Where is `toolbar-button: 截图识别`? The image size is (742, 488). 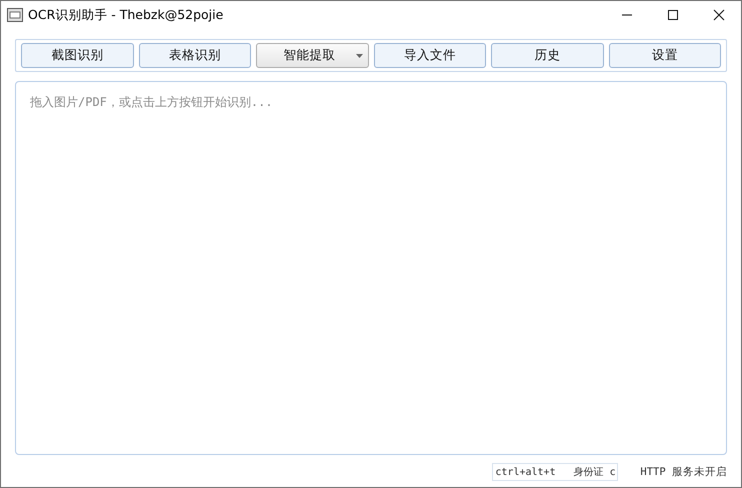
toolbar-button: 截图识别 is located at coordinates (77, 55).